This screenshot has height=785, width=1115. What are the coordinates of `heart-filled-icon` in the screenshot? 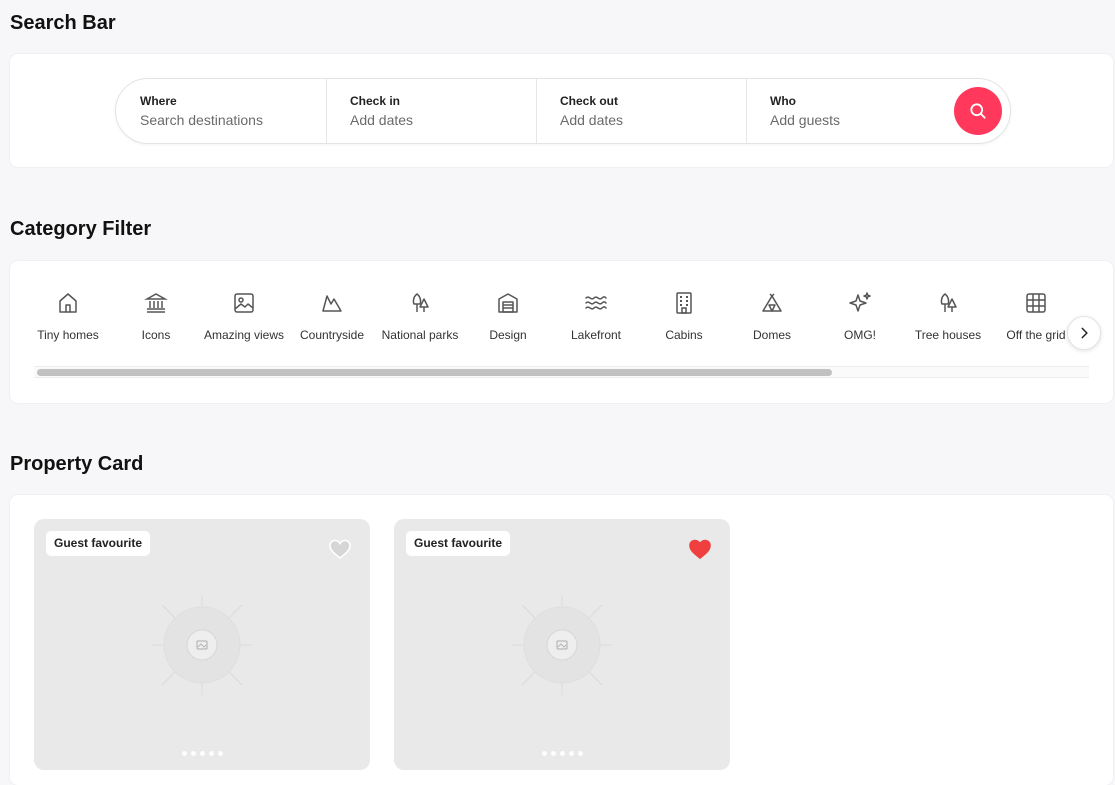 It's located at (700, 549).